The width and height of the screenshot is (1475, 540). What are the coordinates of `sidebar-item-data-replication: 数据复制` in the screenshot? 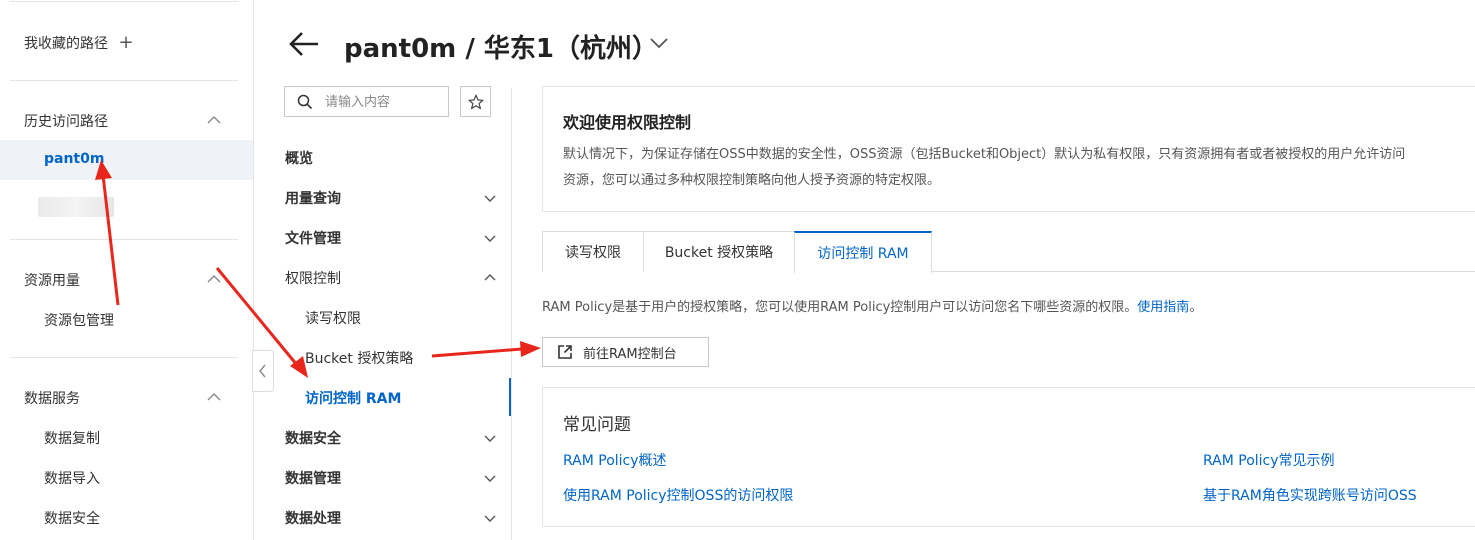 It's located at (72, 438).